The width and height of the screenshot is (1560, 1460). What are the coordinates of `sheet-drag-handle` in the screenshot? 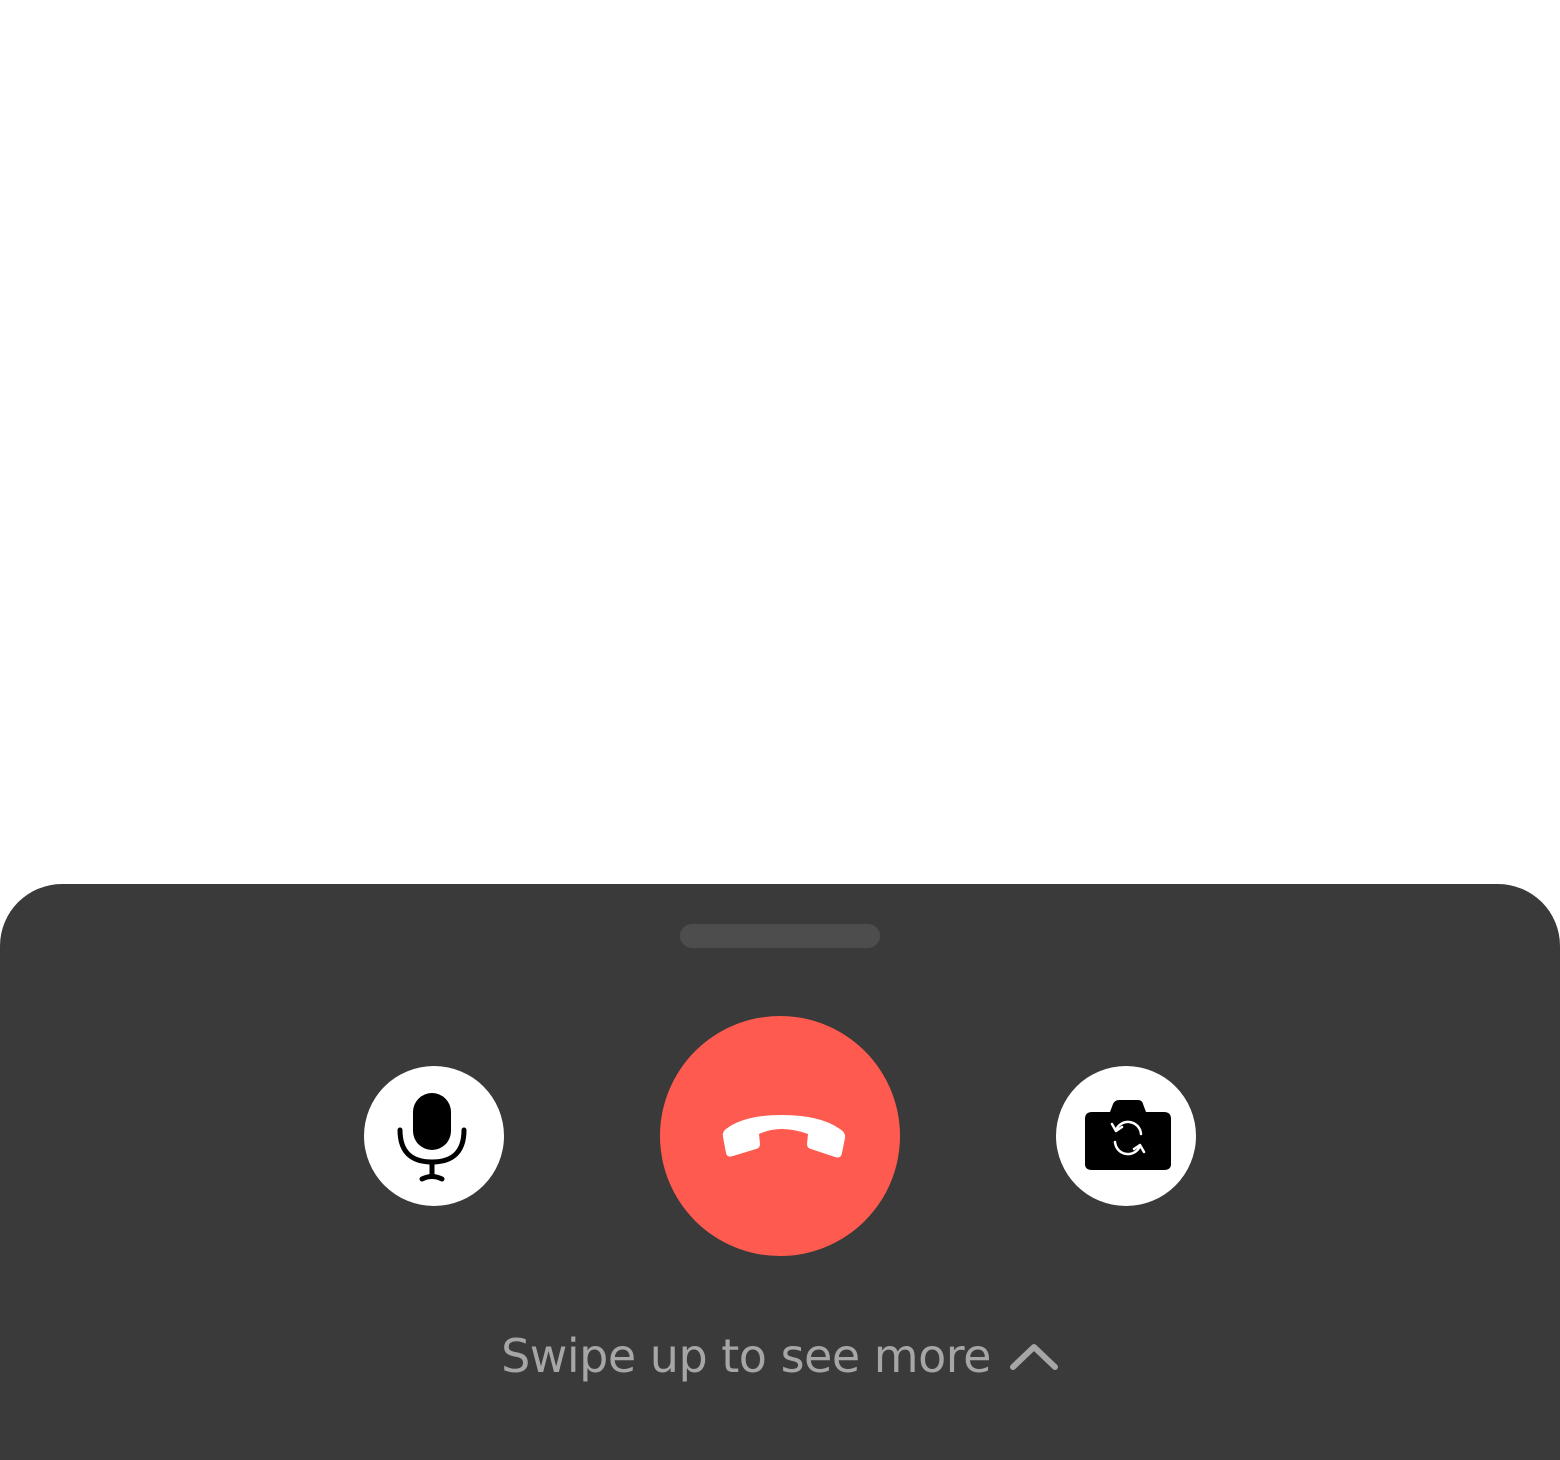 It's located at (780, 936).